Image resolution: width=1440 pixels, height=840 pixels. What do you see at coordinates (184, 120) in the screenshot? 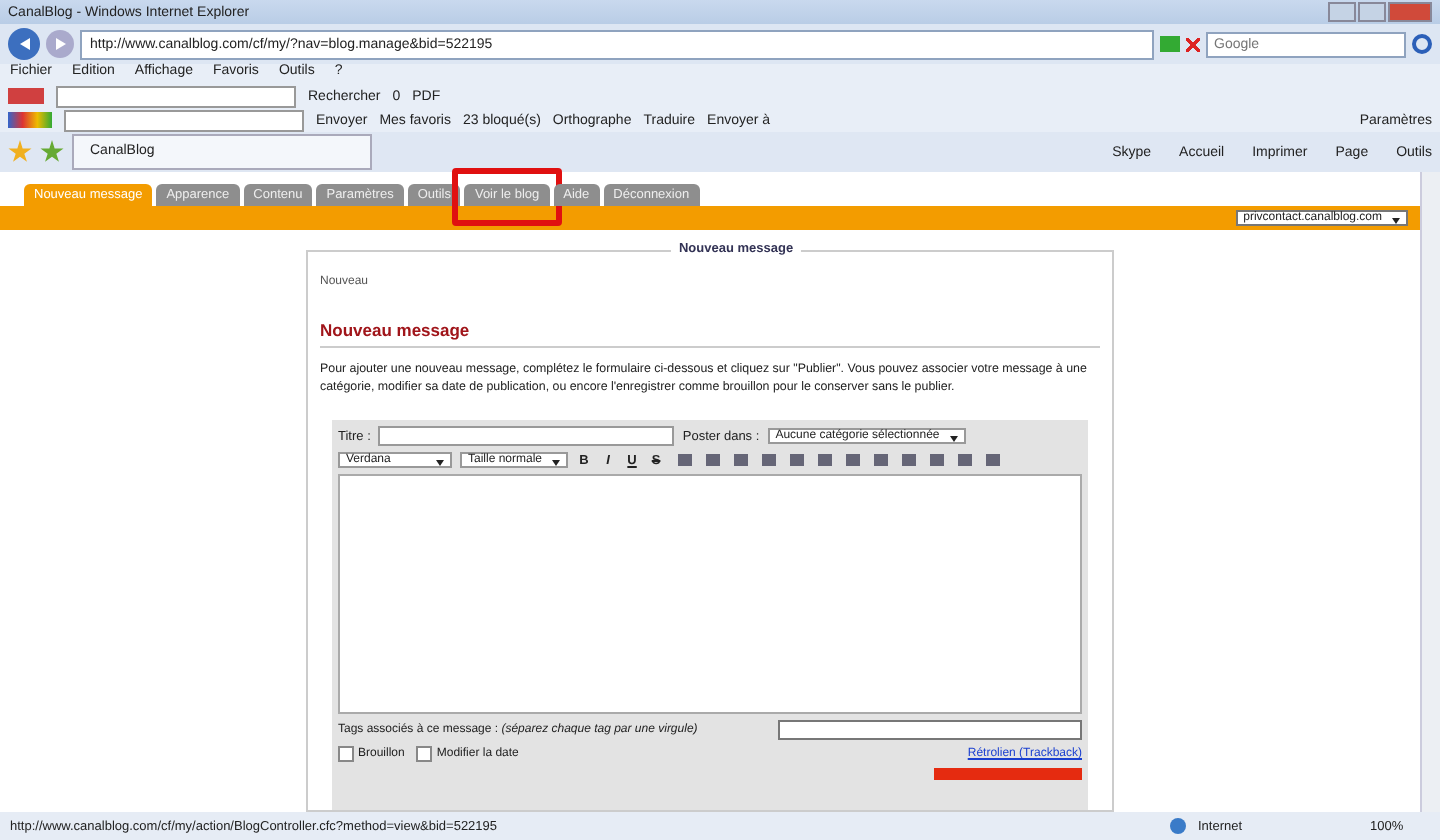
I see `google-search-field` at bounding box center [184, 120].